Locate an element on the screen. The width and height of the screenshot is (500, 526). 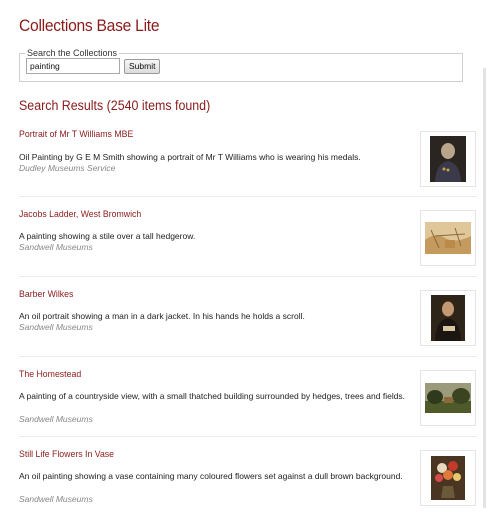
scrollbar is located at coordinates (484, 288).